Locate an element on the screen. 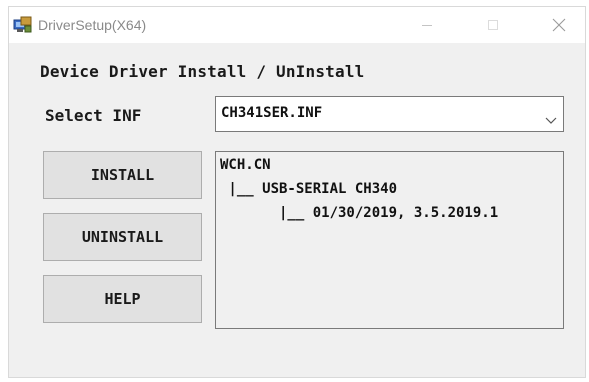 This screenshot has width=589, height=382. info-line-version: |__ 01/30/2019, 3.5.2019.1 is located at coordinates (359, 213).